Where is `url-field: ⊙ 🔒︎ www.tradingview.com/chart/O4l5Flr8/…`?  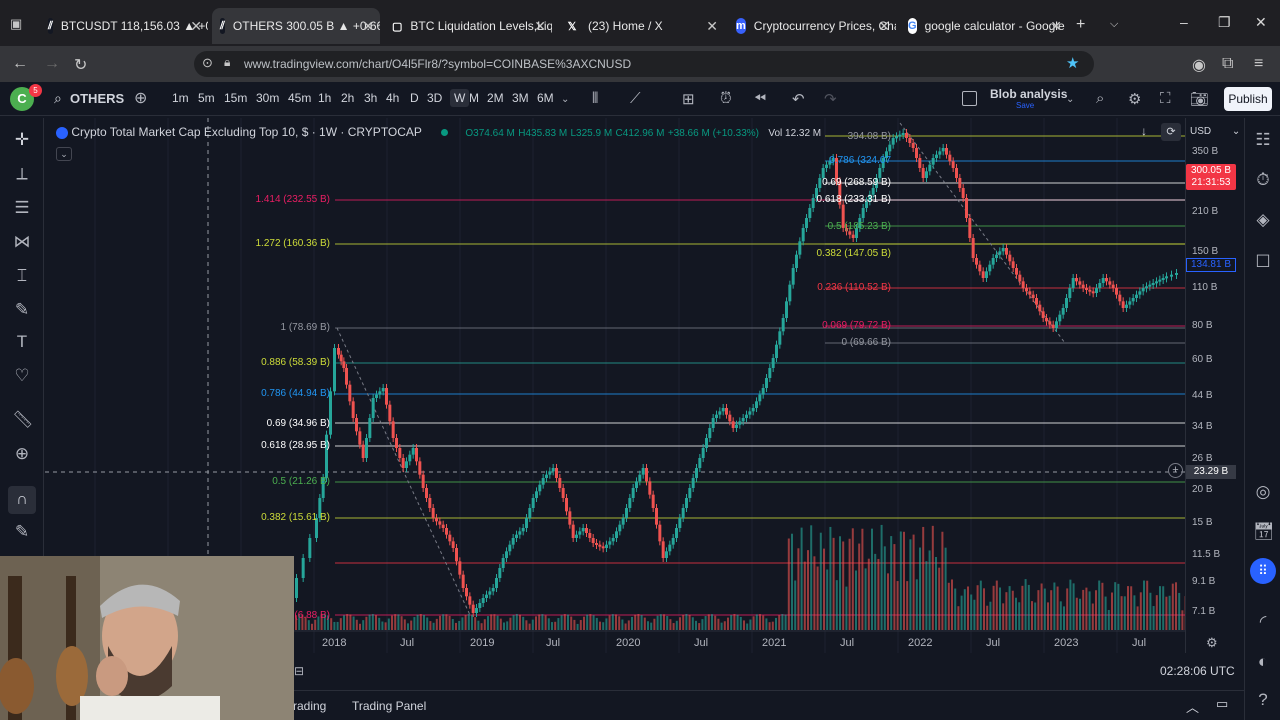 url-field: ⊙ 🔒︎ www.tradingview.com/chart/O4l5Flr8/… is located at coordinates (644, 64).